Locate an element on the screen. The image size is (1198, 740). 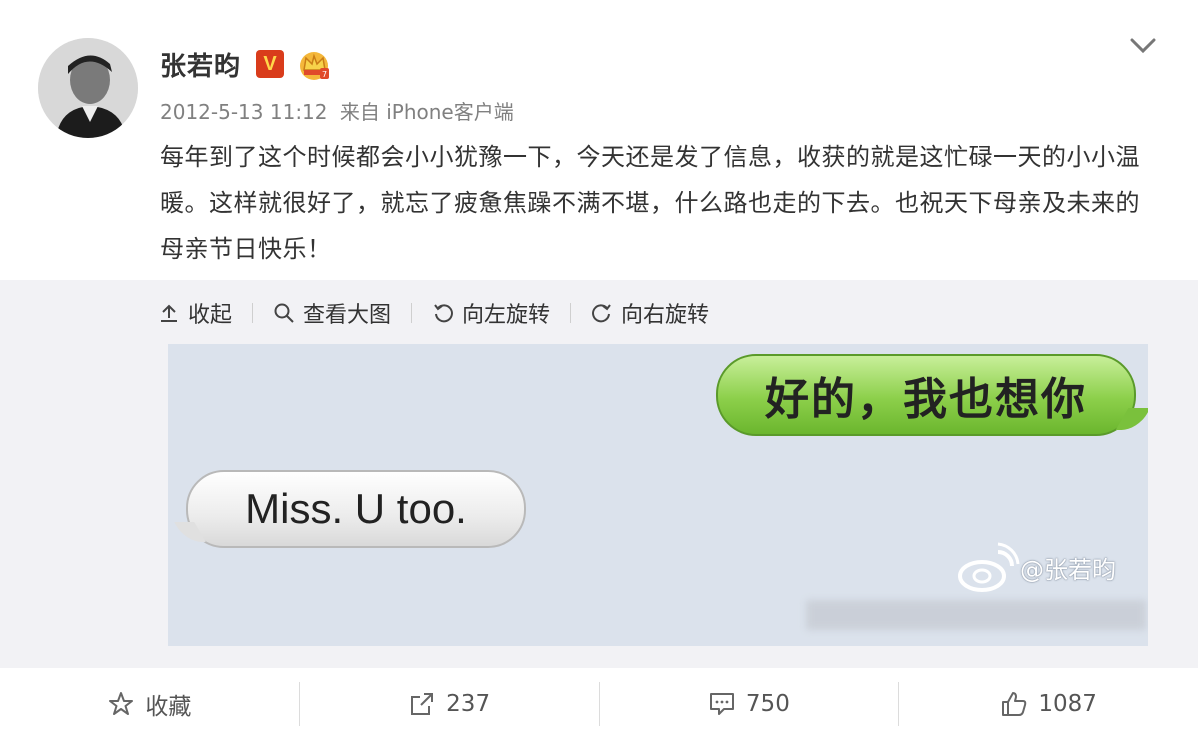
post-time: 2012-5-13 11:12 is located at coordinates (244, 112).